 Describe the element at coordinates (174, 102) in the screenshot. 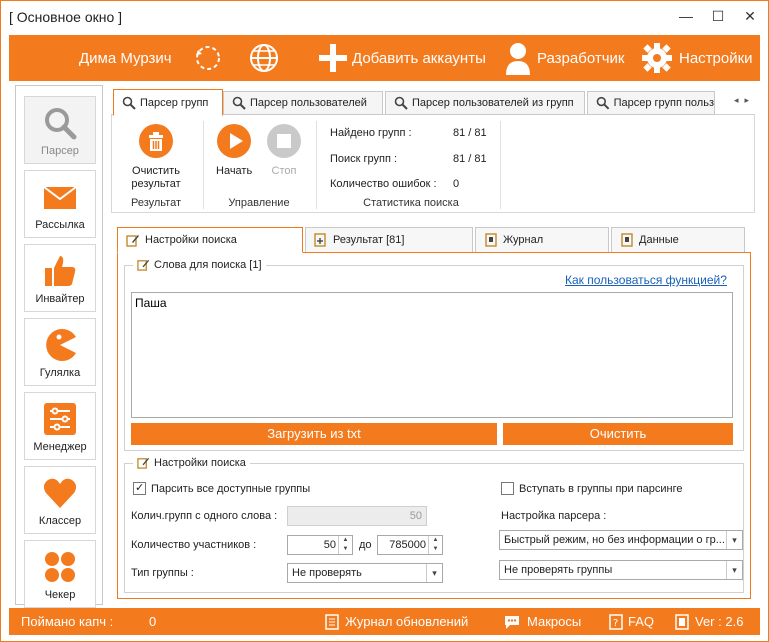

I see `tab-label: Парсер групп` at that location.